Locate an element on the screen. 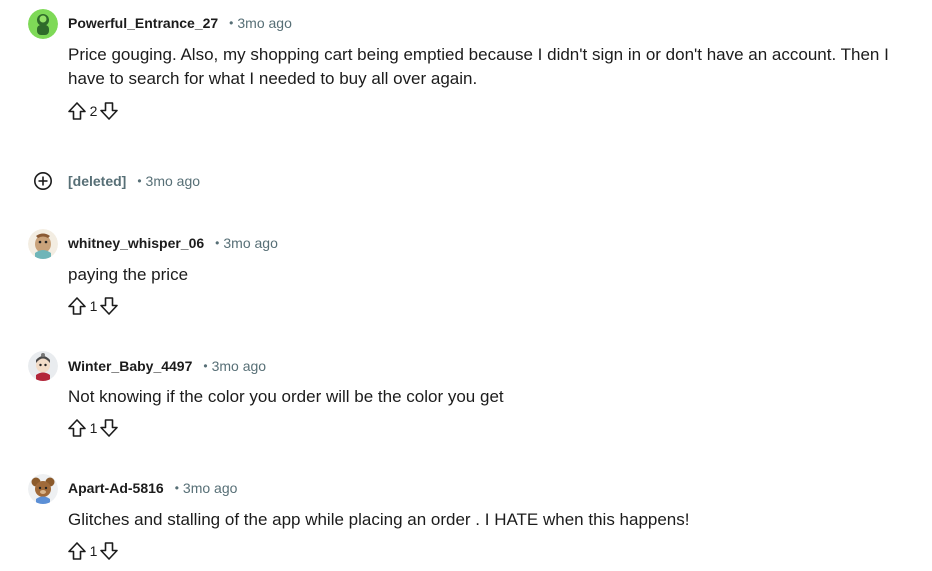 The height and width of the screenshot is (571, 932). expand-thread-button is located at coordinates (43, 181).